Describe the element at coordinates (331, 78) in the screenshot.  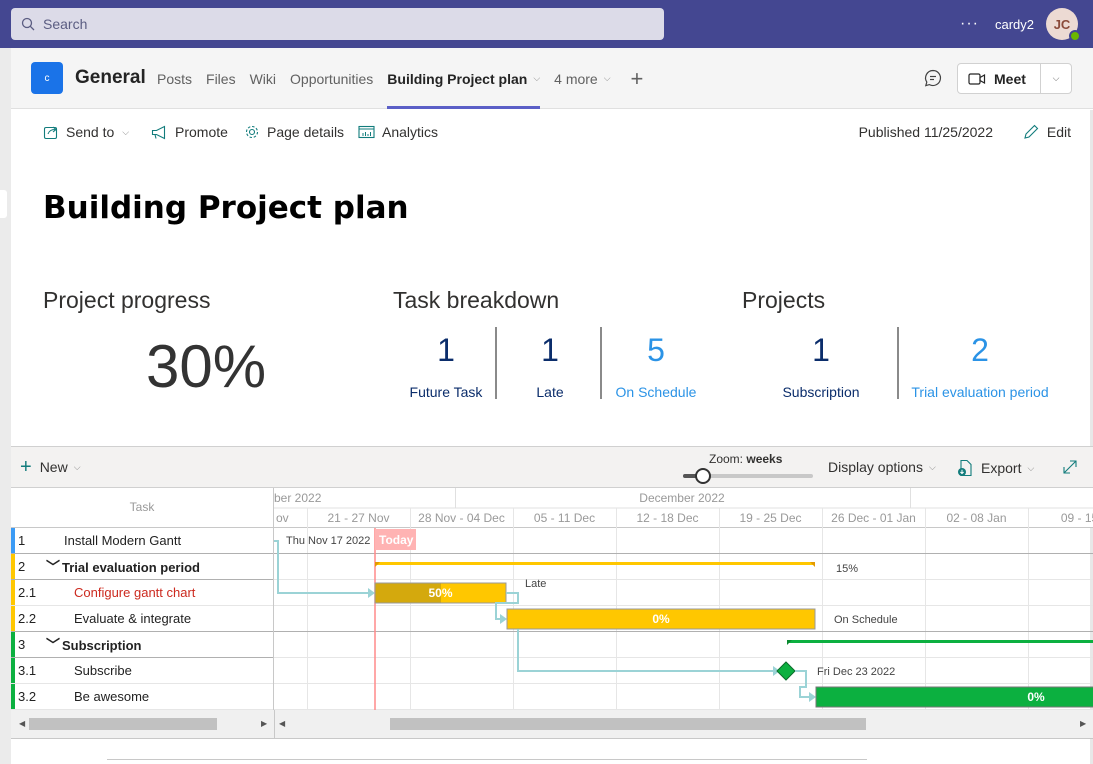
I see `tab-opportunities: Opportunities` at that location.